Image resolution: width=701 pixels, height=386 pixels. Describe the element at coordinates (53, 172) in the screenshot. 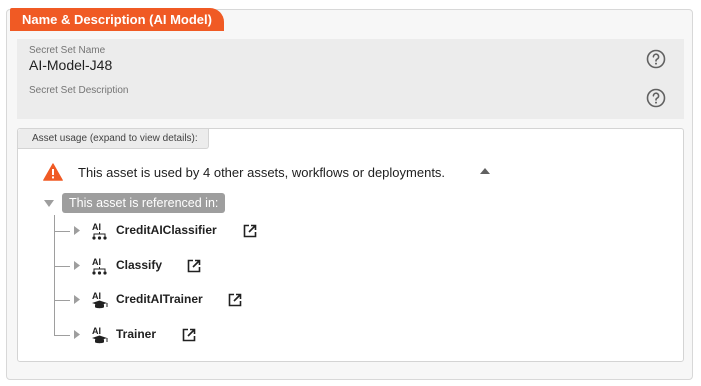

I see `warning-icon` at that location.